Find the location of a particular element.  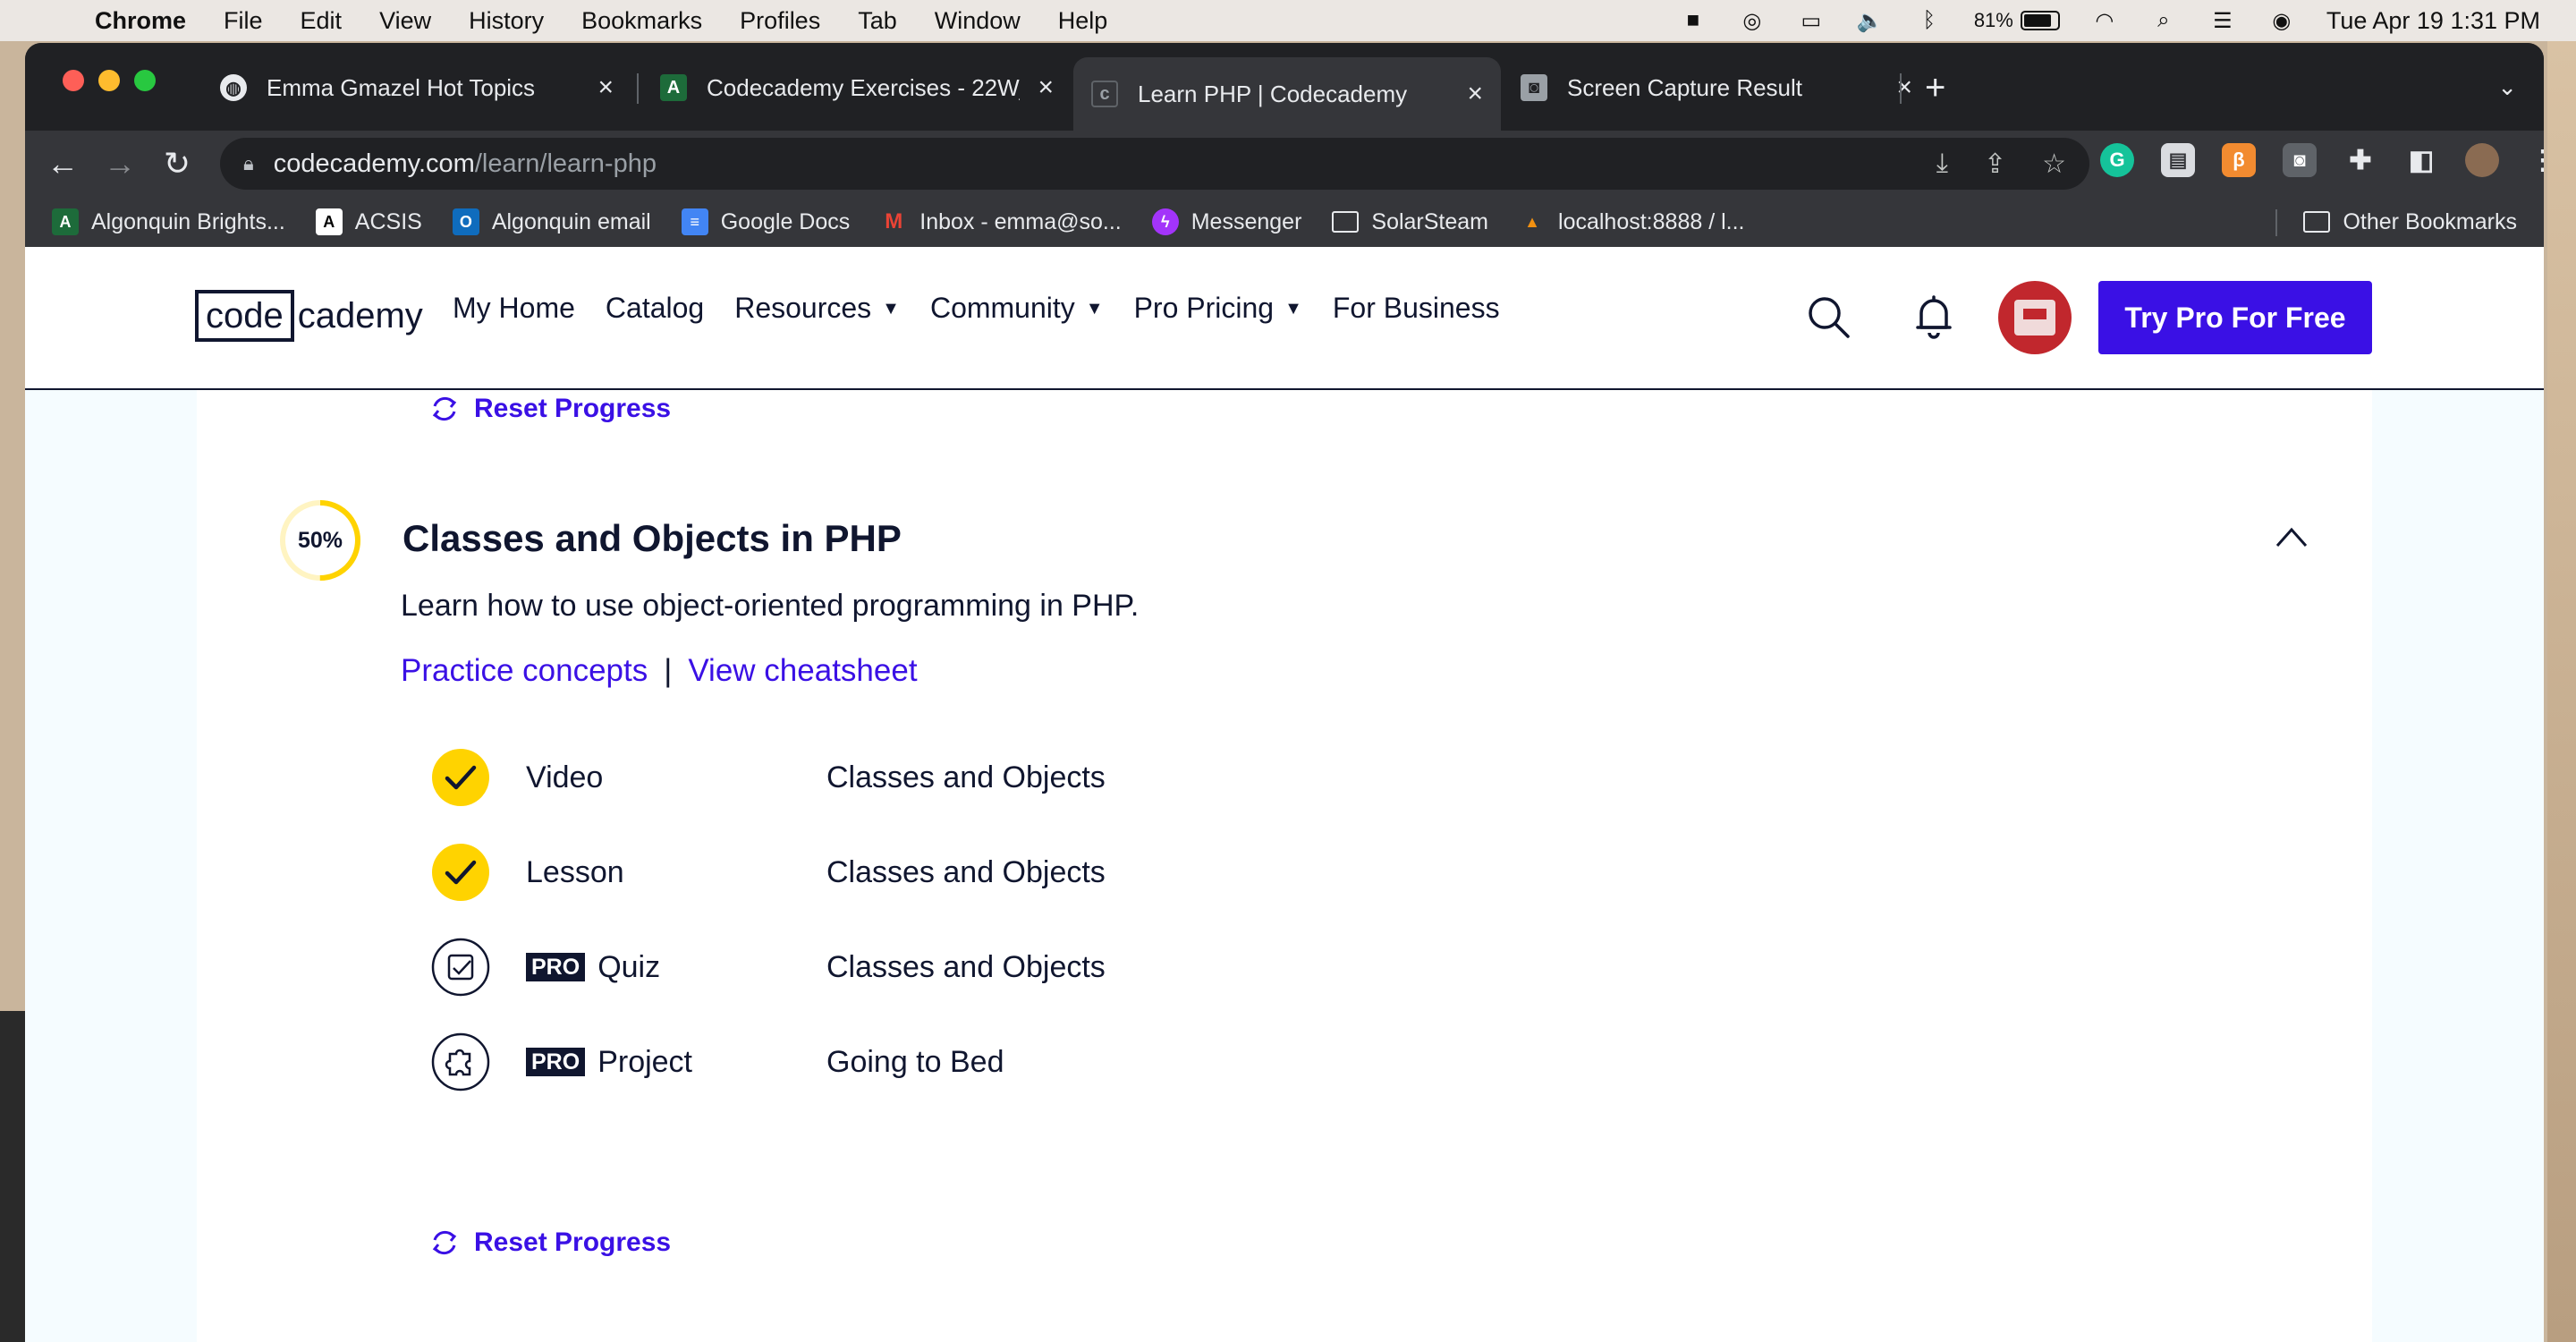

tab-learn-php: c Learn PHP | Codecademy × is located at coordinates (1287, 94).